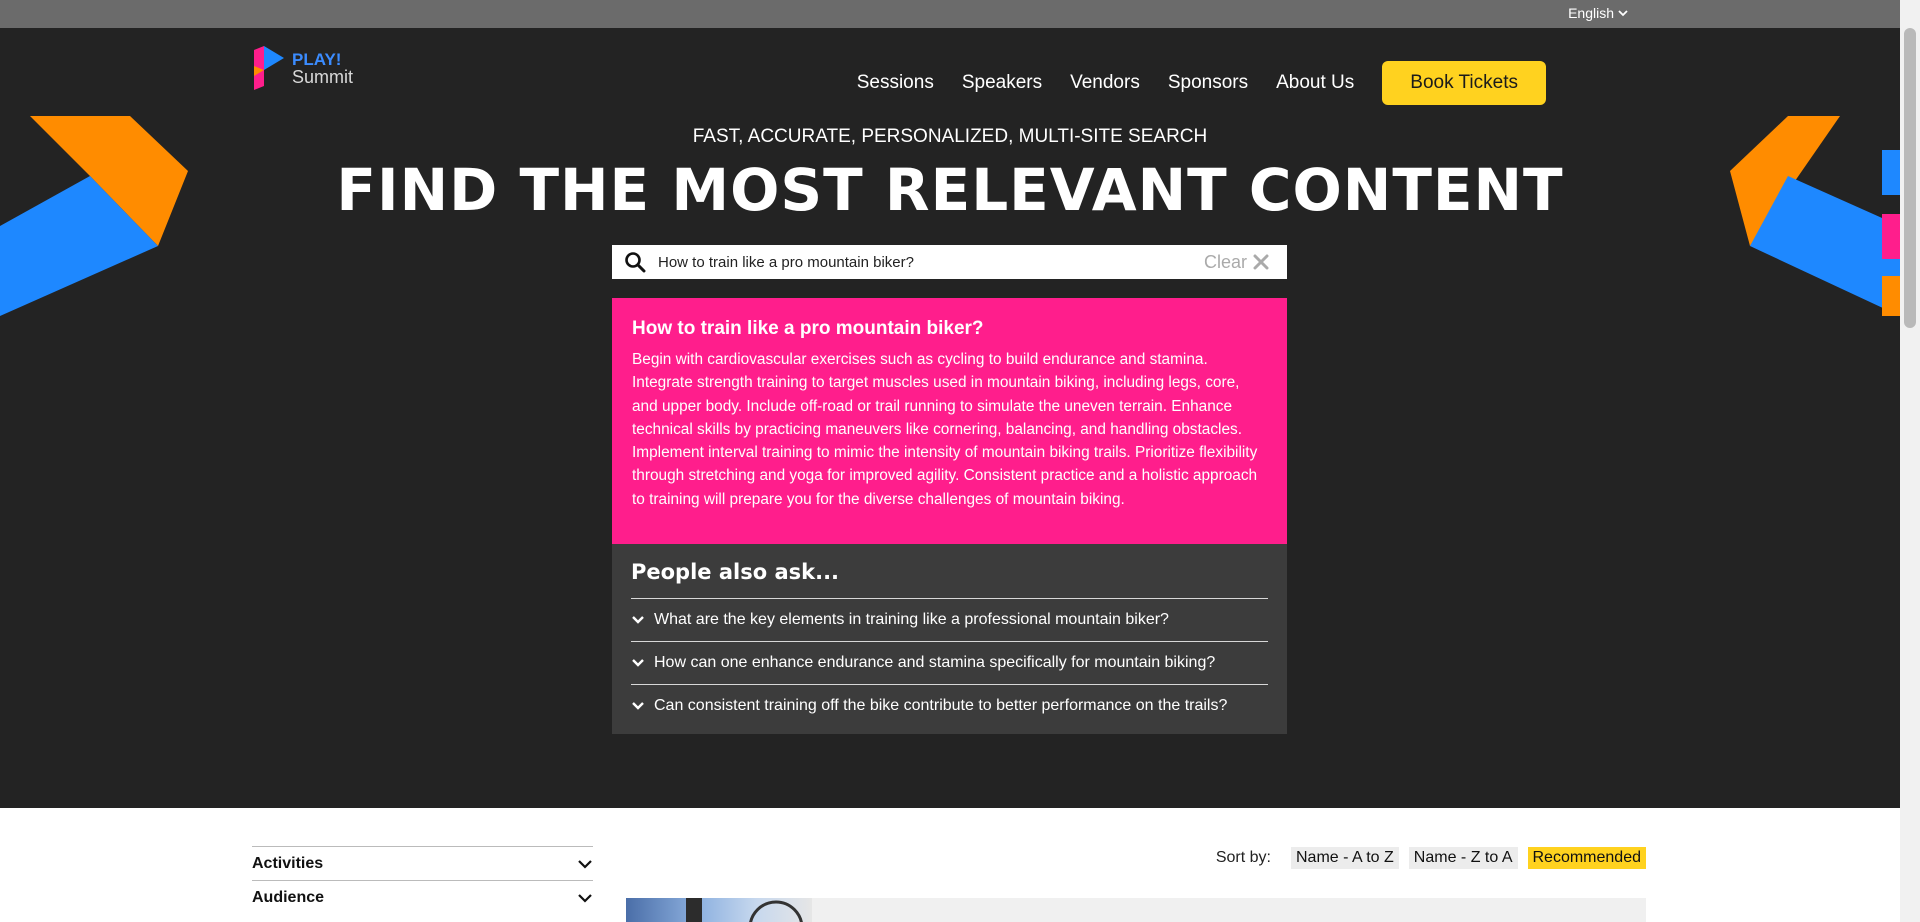 The image size is (1920, 922). I want to click on logo-line-play: PLAY!, so click(317, 59).